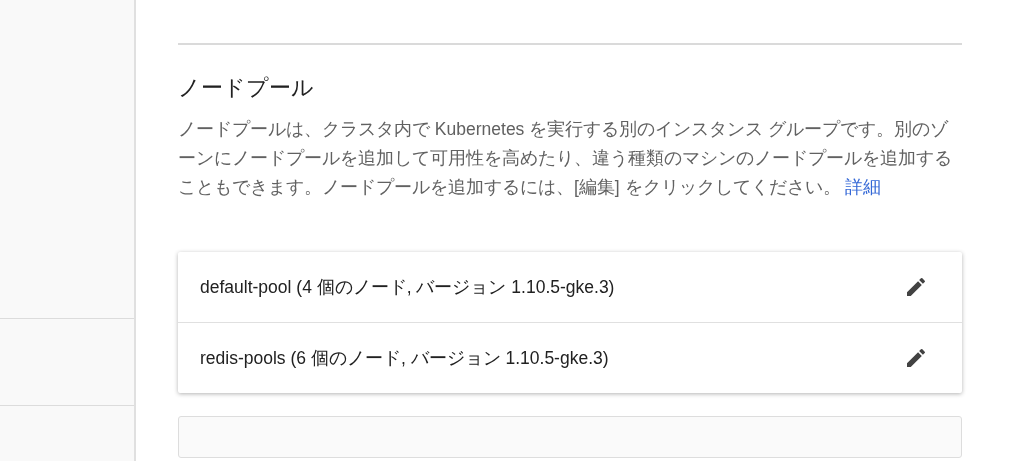 This screenshot has height=461, width=1024. Describe the element at coordinates (863, 187) in the screenshot. I see `details-link: 詳細` at that location.